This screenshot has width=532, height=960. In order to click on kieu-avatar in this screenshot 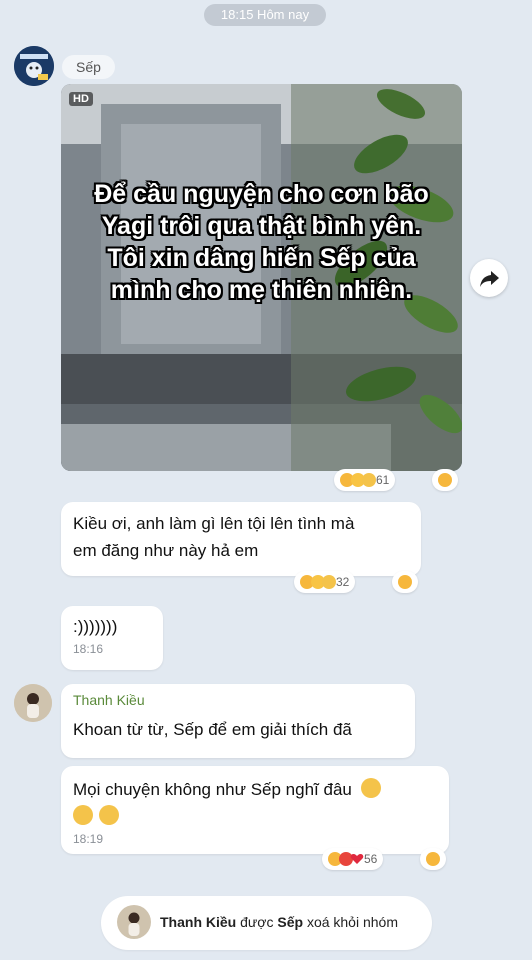, I will do `click(33, 703)`.